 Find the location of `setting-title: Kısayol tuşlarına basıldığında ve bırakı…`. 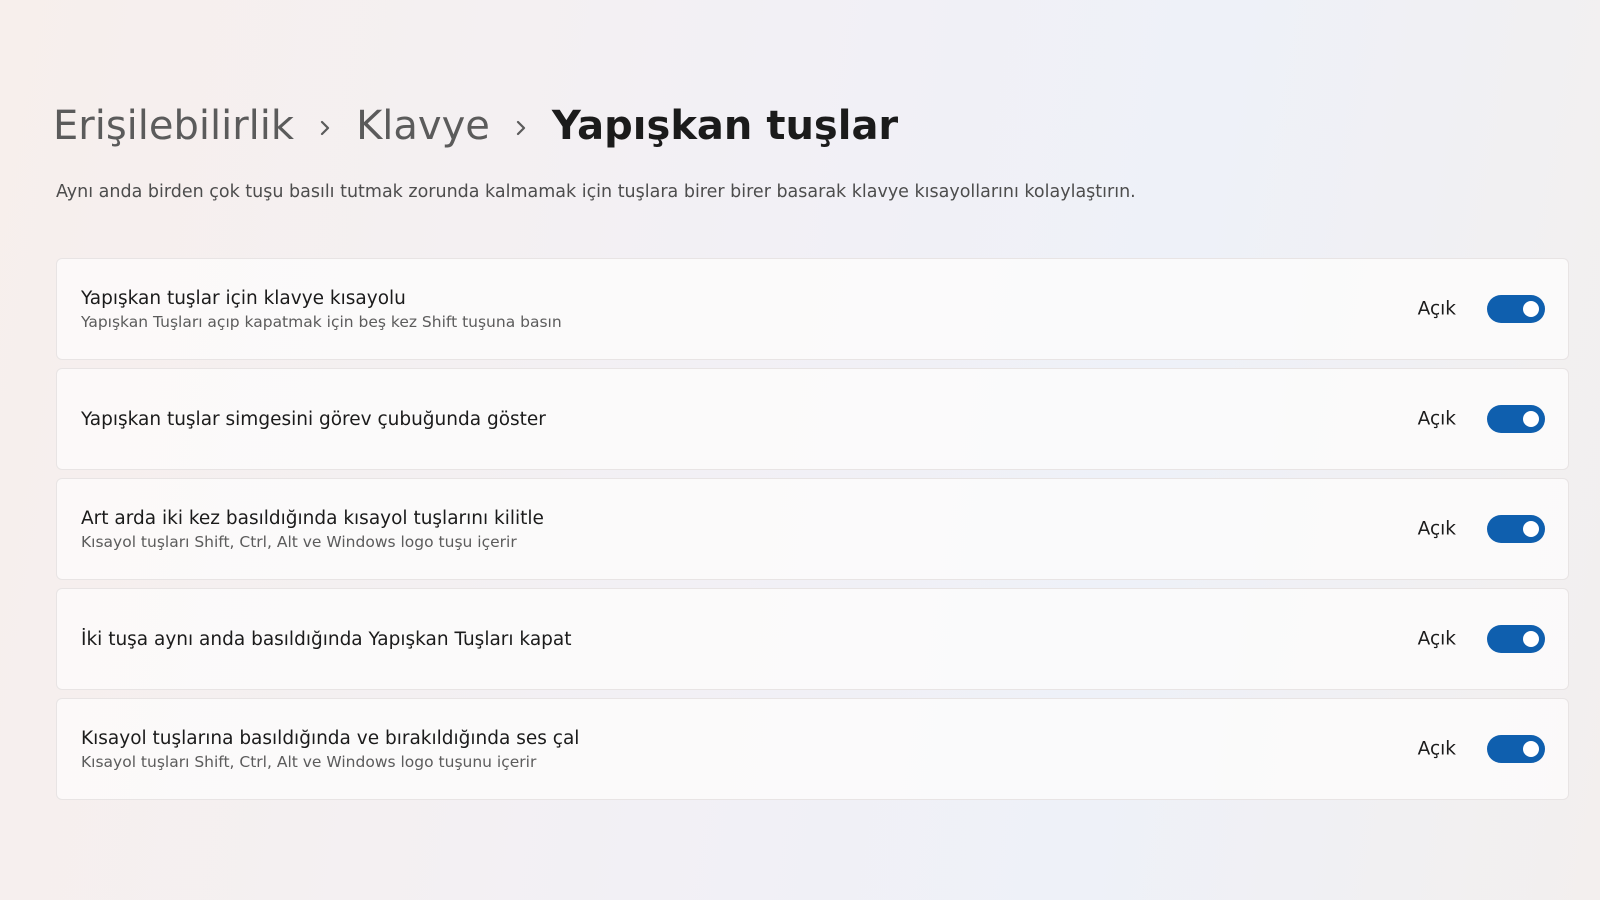

setting-title: Kısayol tuşlarına basıldığında ve bırakı… is located at coordinates (330, 738).